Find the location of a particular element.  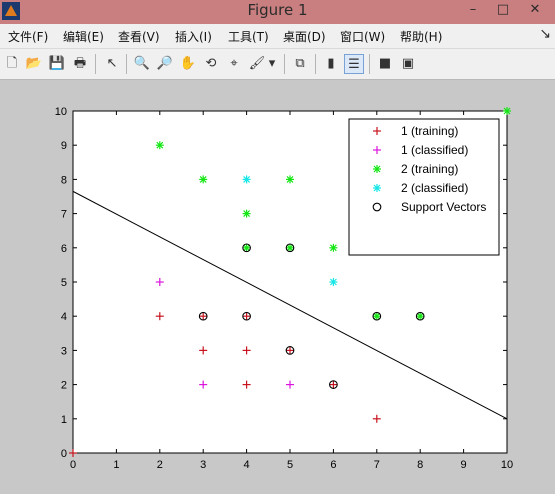

x-tick-label: 5 is located at coordinates (290, 465).